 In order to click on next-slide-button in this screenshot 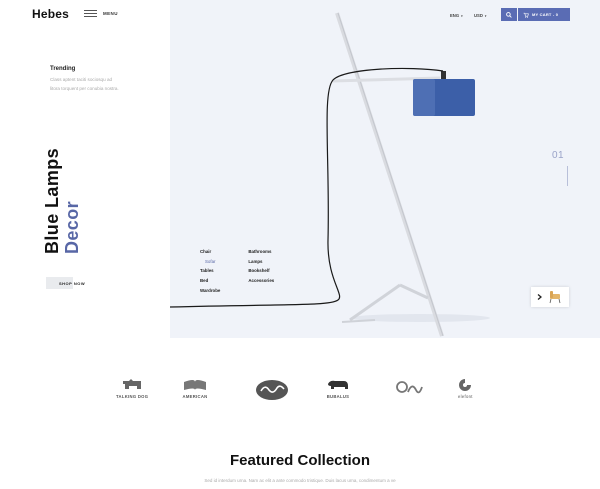, I will do `click(550, 297)`.